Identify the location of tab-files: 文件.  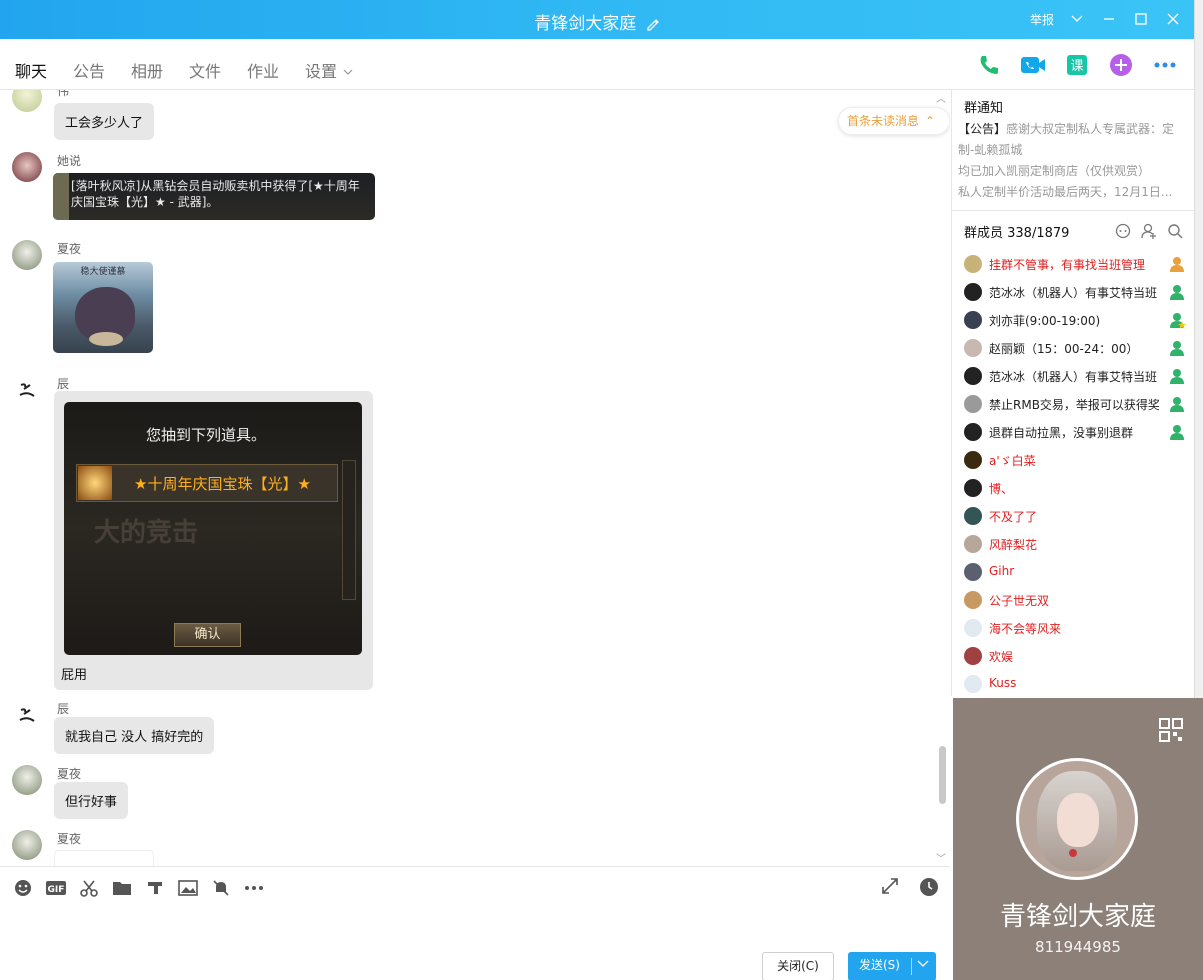
(205, 70).